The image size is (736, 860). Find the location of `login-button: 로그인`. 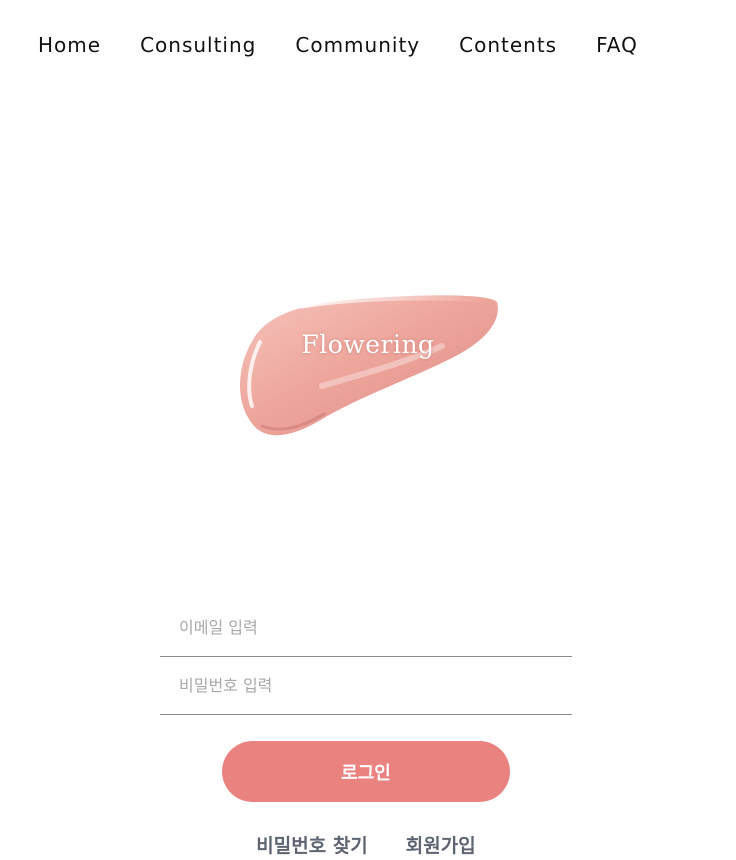

login-button: 로그인 is located at coordinates (366, 771).